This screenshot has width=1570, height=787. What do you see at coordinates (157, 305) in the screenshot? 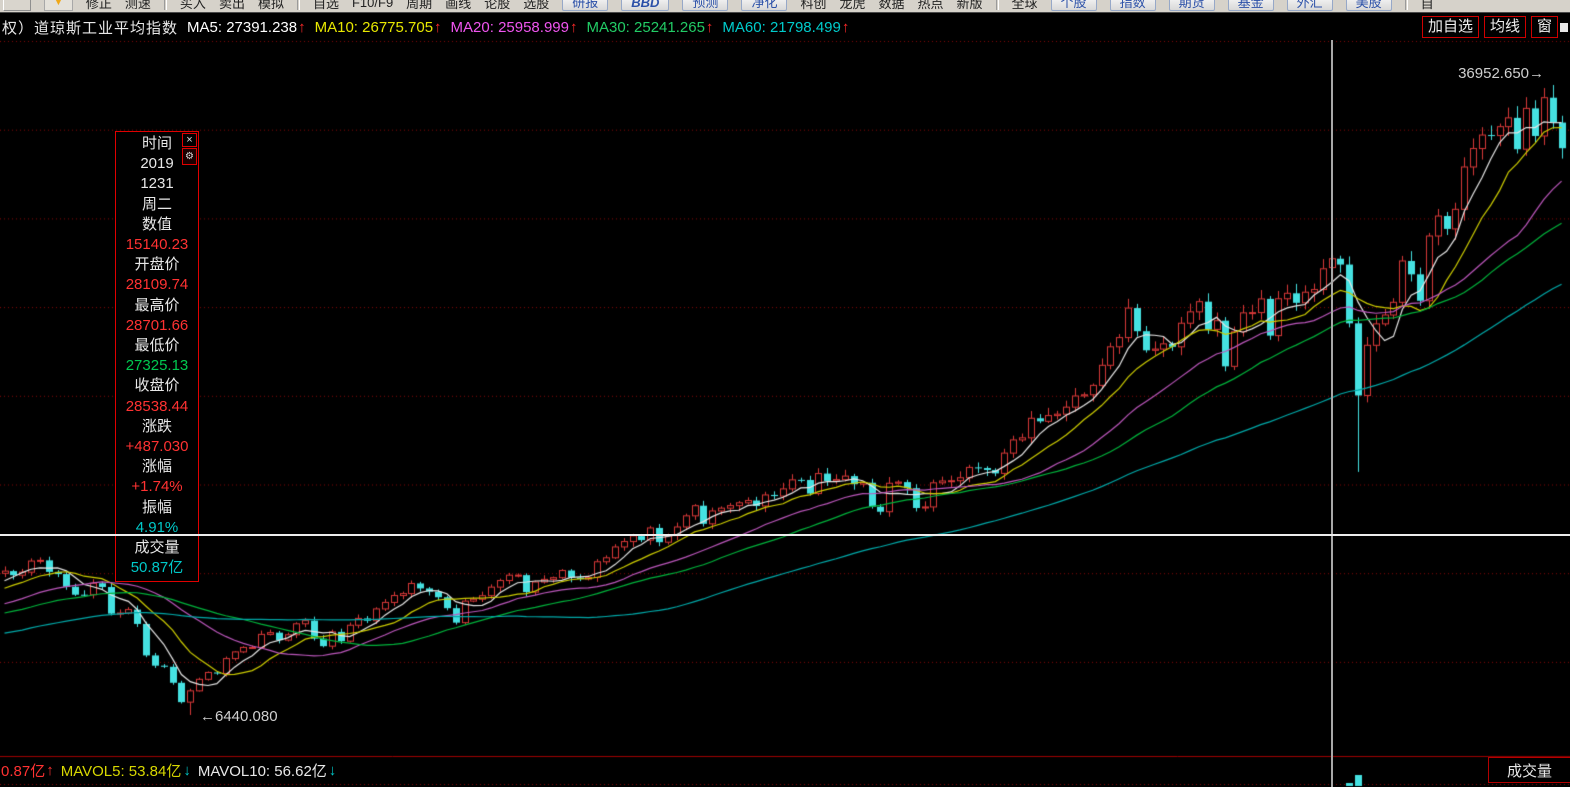
I see `tooltip-row: 最高价` at bounding box center [157, 305].